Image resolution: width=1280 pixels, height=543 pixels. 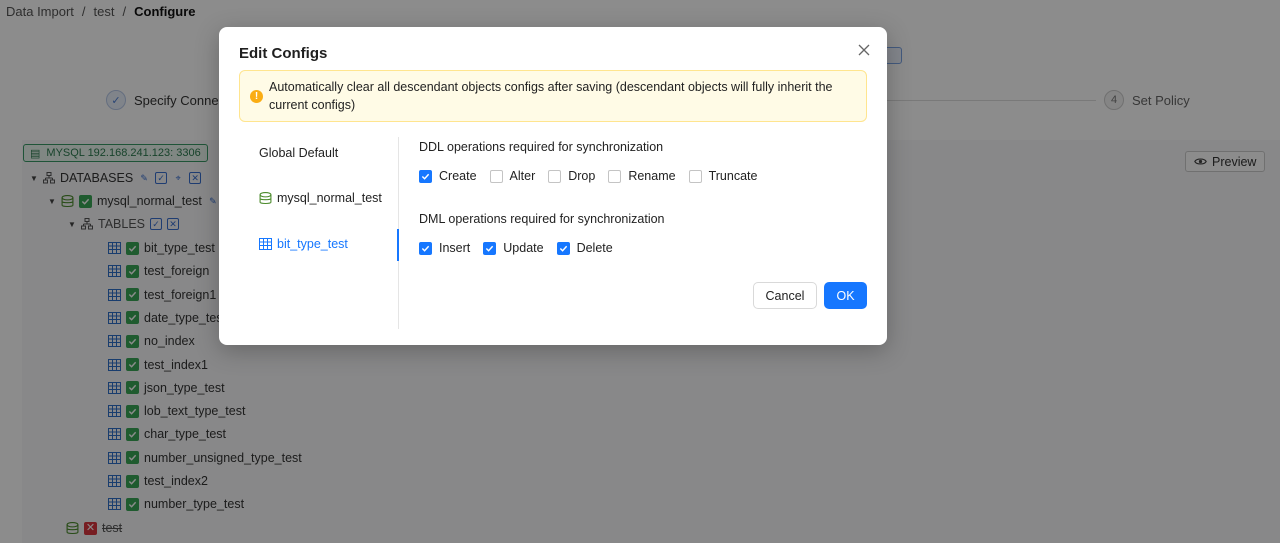 I want to click on option-label: Create, so click(x=458, y=176).